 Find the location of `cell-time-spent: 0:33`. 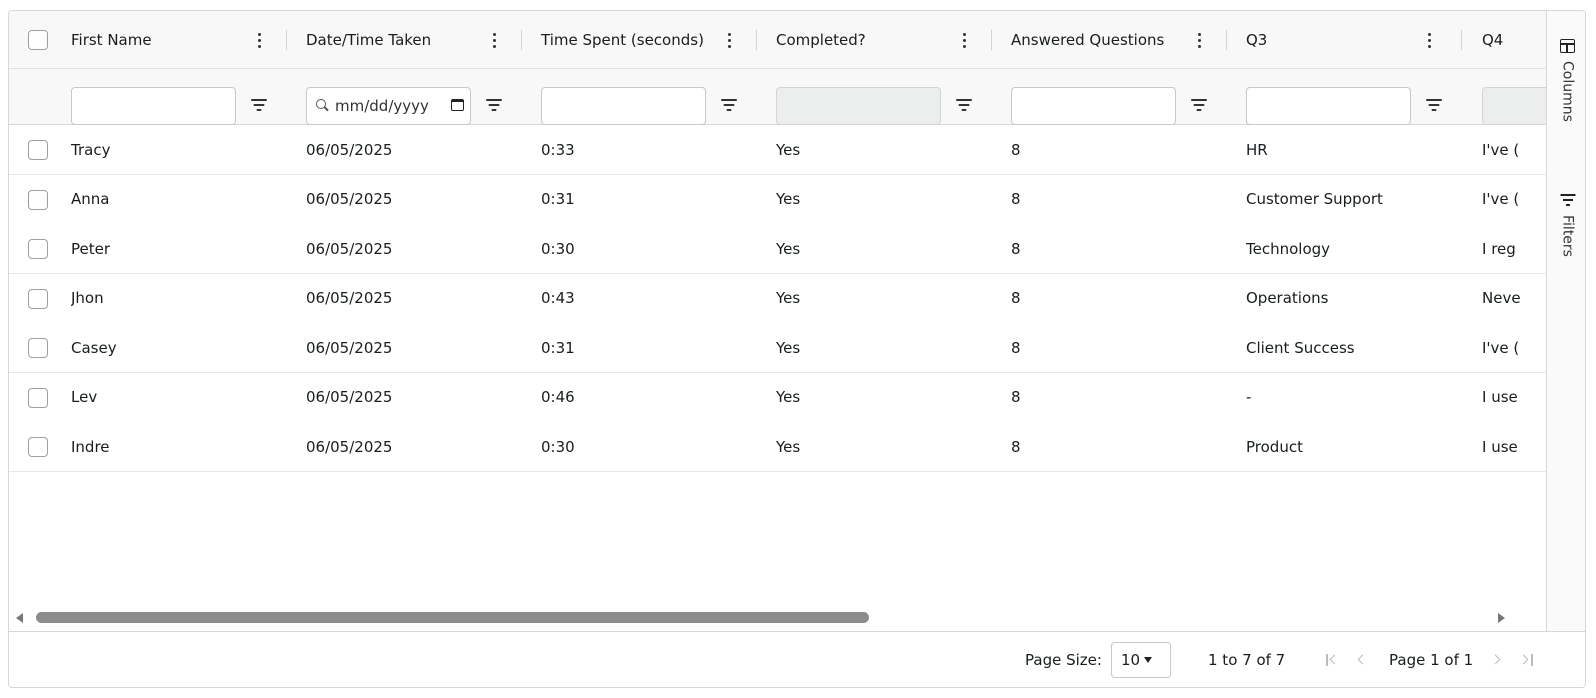

cell-time-spent: 0:33 is located at coordinates (558, 149).